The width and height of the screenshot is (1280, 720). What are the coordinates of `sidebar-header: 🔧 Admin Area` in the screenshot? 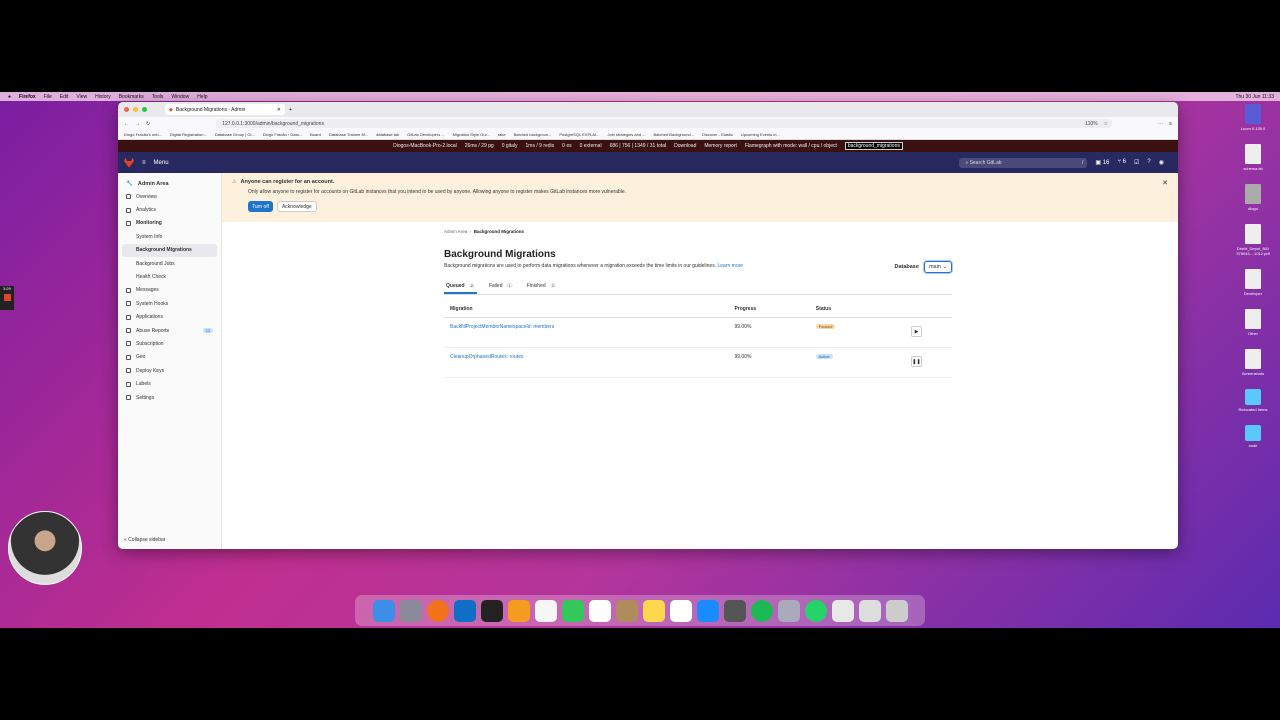 It's located at (169, 184).